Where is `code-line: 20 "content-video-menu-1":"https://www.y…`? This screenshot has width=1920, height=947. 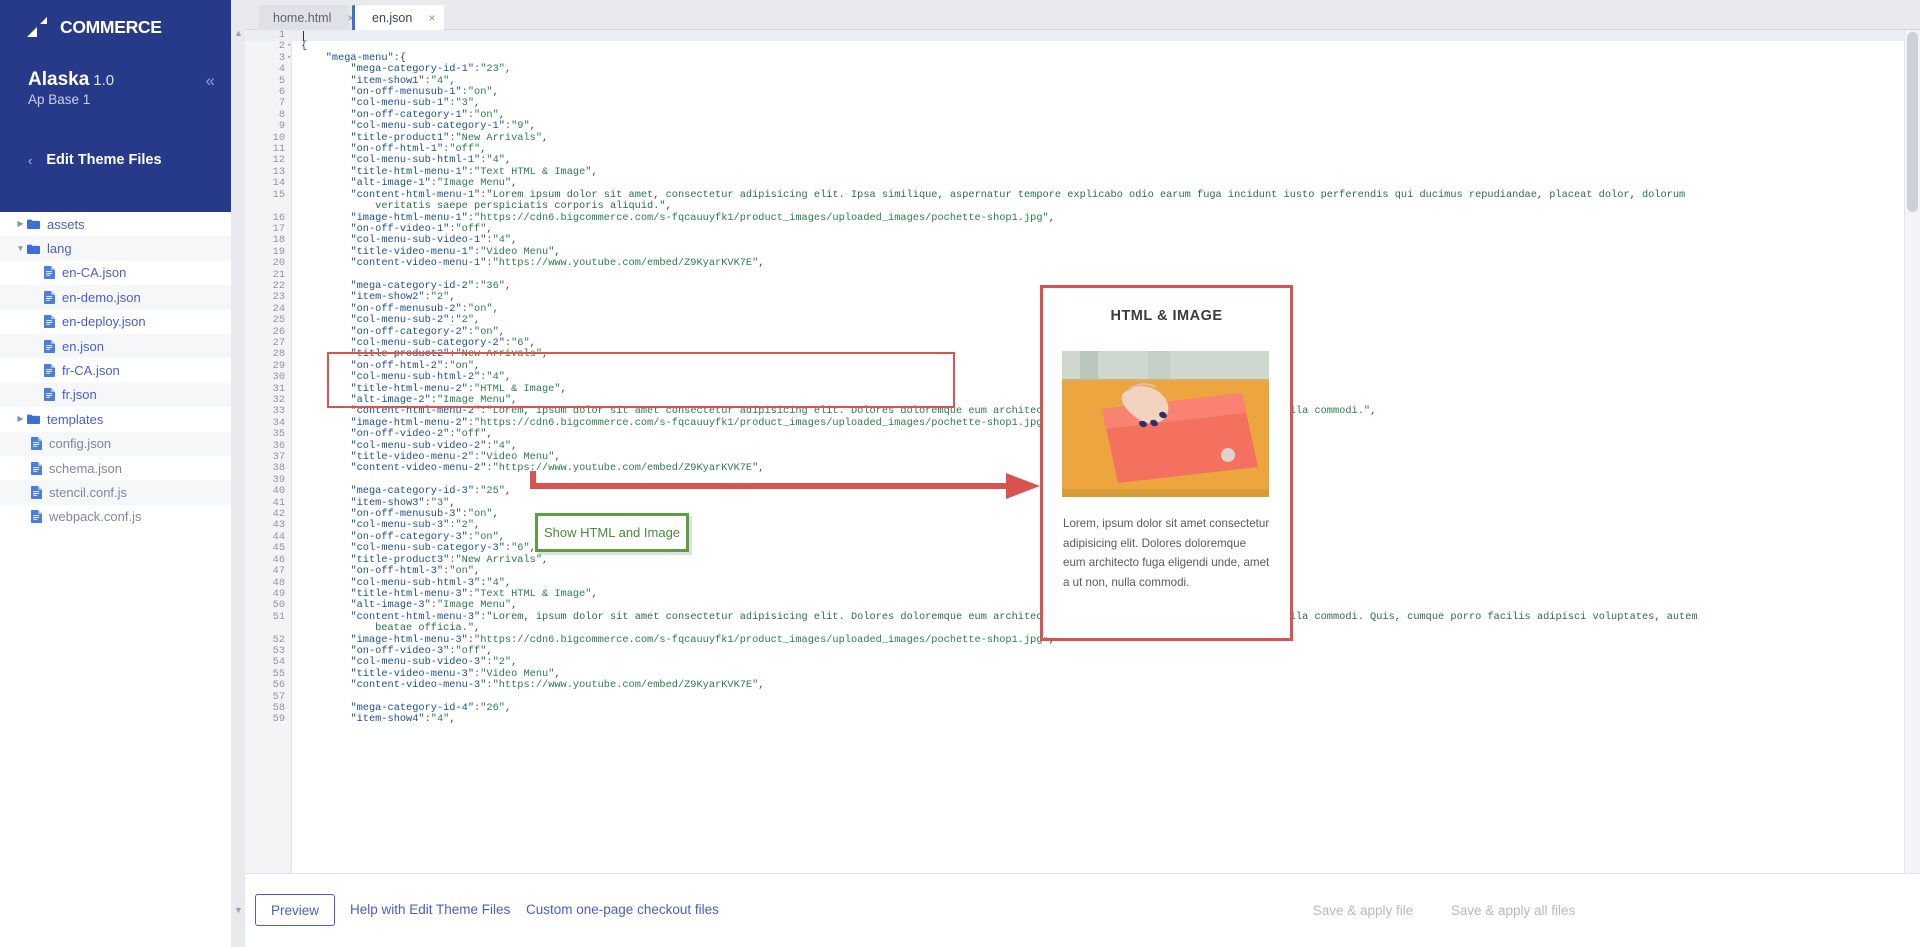
code-line: 20 "content-video-menu-1":"https://www.y… is located at coordinates (1074, 263).